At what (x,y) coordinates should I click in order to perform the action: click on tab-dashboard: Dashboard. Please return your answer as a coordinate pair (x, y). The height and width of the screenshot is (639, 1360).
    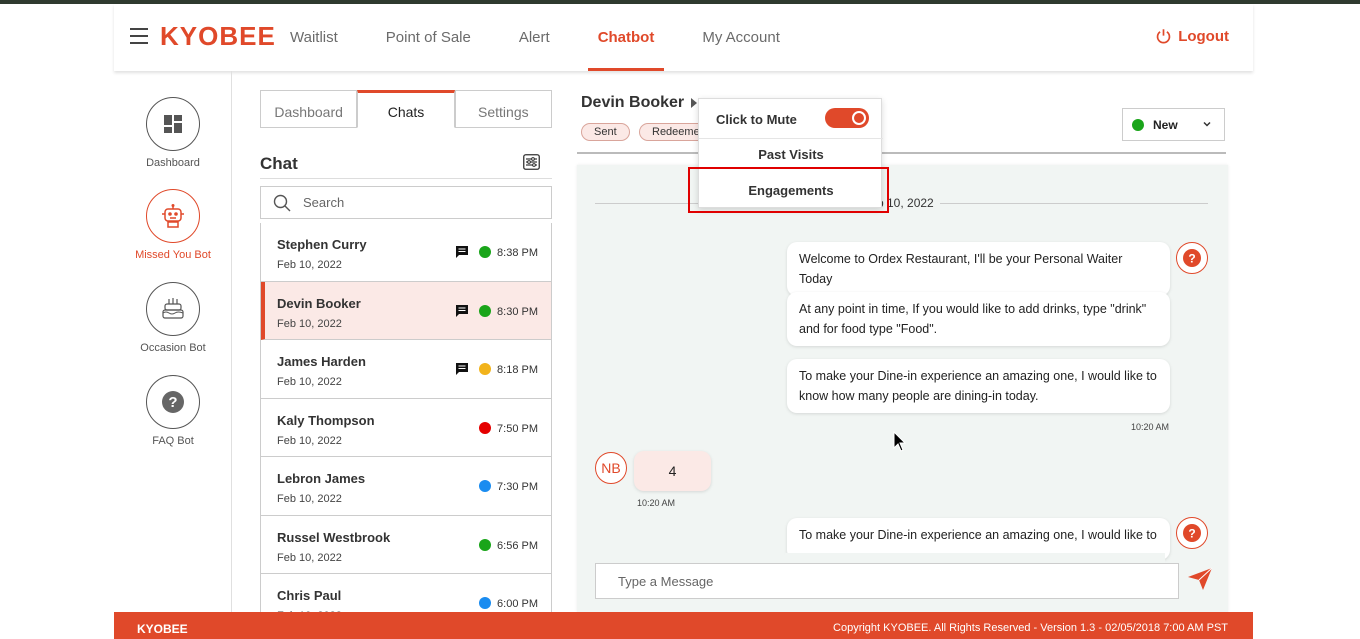
    Looking at the image, I should click on (309, 108).